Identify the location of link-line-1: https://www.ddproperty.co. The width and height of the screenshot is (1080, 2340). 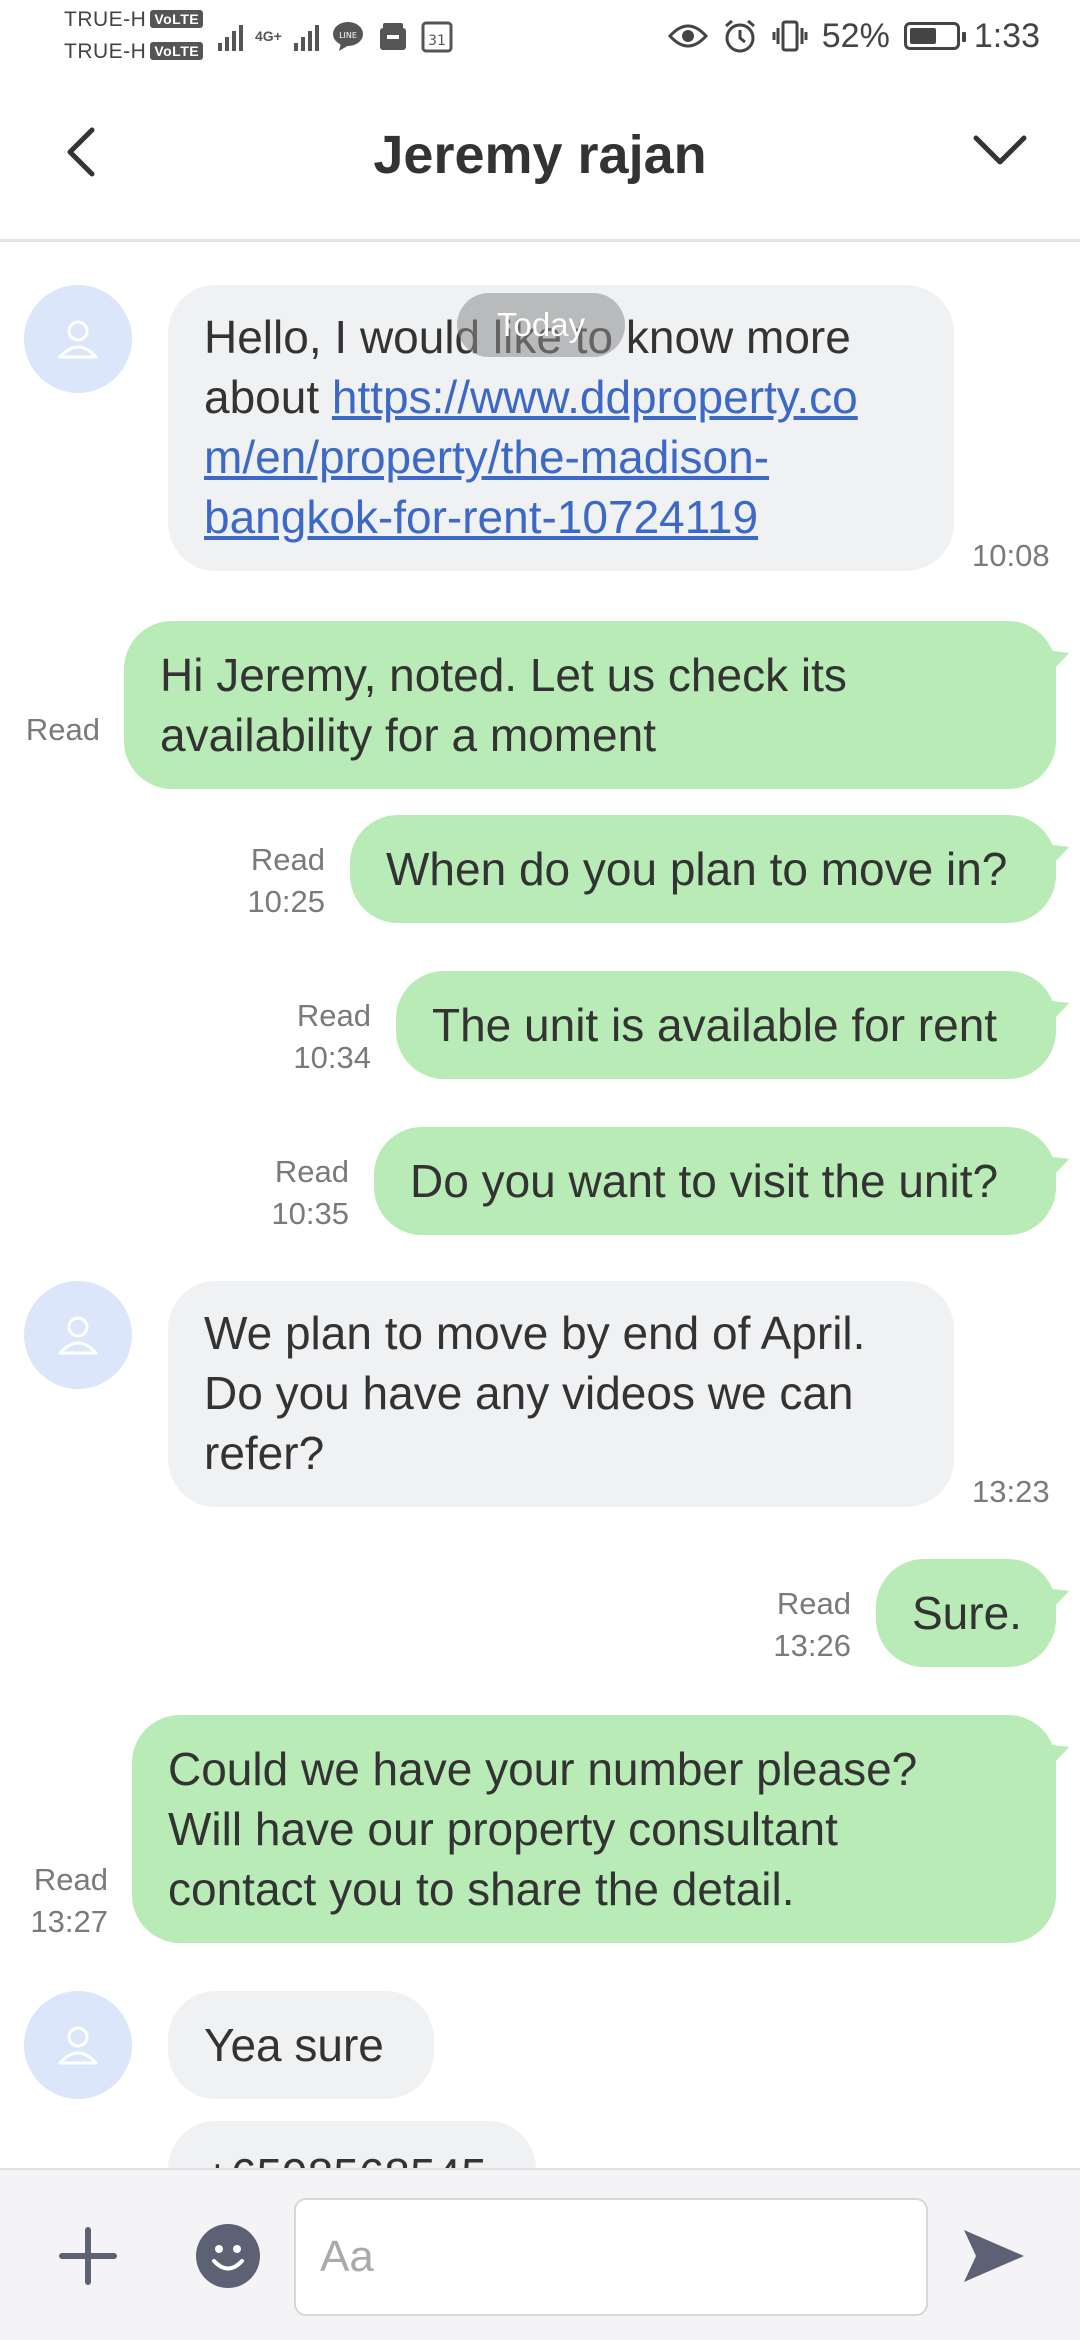
(594, 397).